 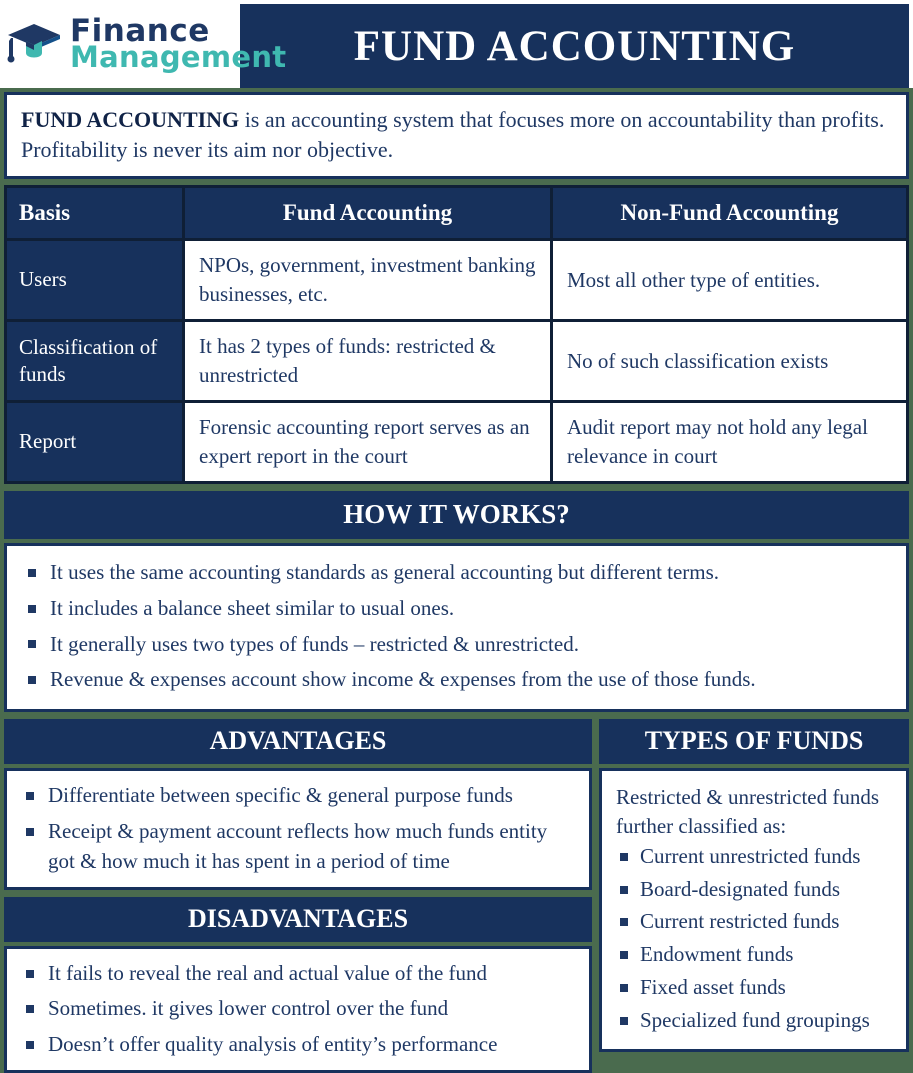 I want to click on row-nonfund-value: No of such classification exists, so click(x=728, y=361).